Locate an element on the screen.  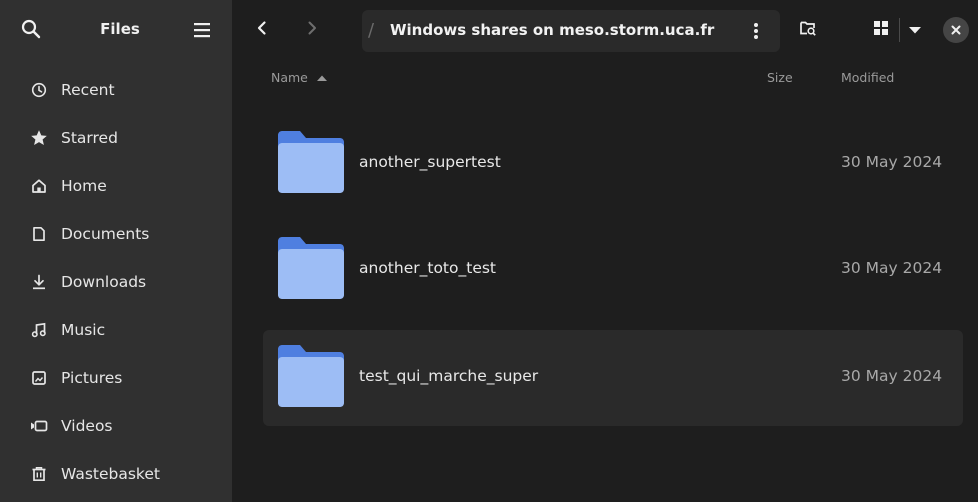
back-button is located at coordinates (262, 30).